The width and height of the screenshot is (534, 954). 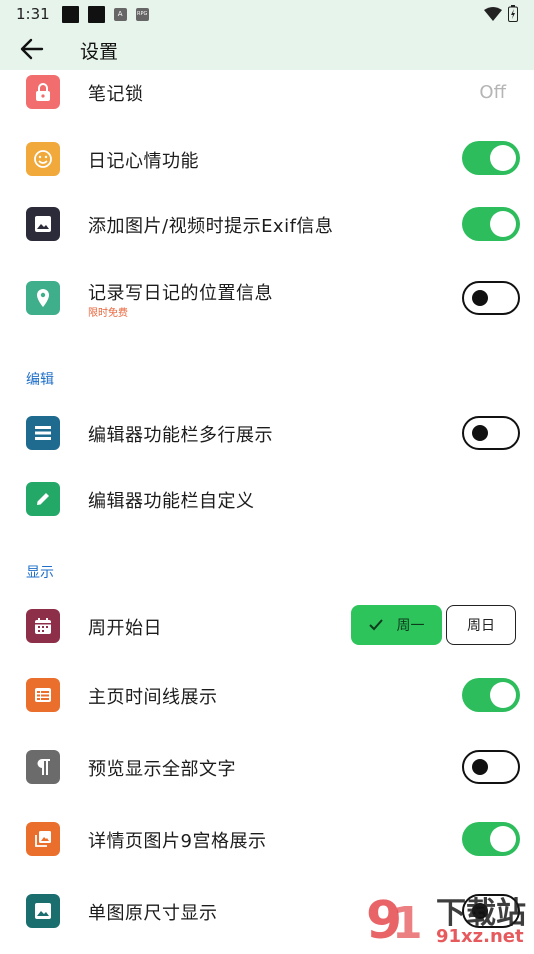 What do you see at coordinates (143, 161) in the screenshot?
I see `setting-label: 日记心情功能` at bounding box center [143, 161].